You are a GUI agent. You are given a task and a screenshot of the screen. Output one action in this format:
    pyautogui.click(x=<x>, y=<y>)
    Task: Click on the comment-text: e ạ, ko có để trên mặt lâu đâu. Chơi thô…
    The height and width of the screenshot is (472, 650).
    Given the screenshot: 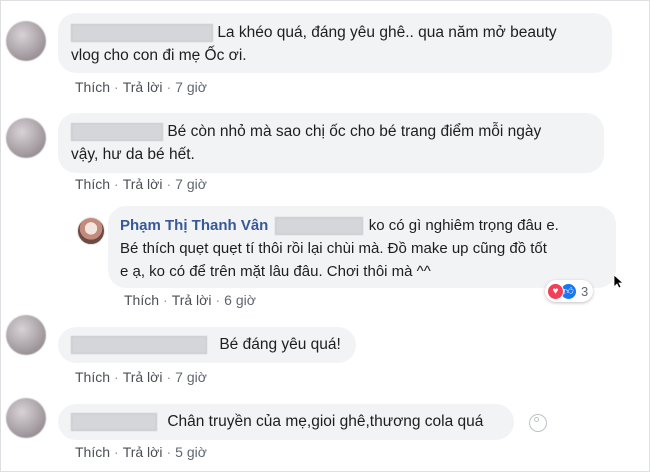 What is the action you would take?
    pyautogui.click(x=275, y=271)
    